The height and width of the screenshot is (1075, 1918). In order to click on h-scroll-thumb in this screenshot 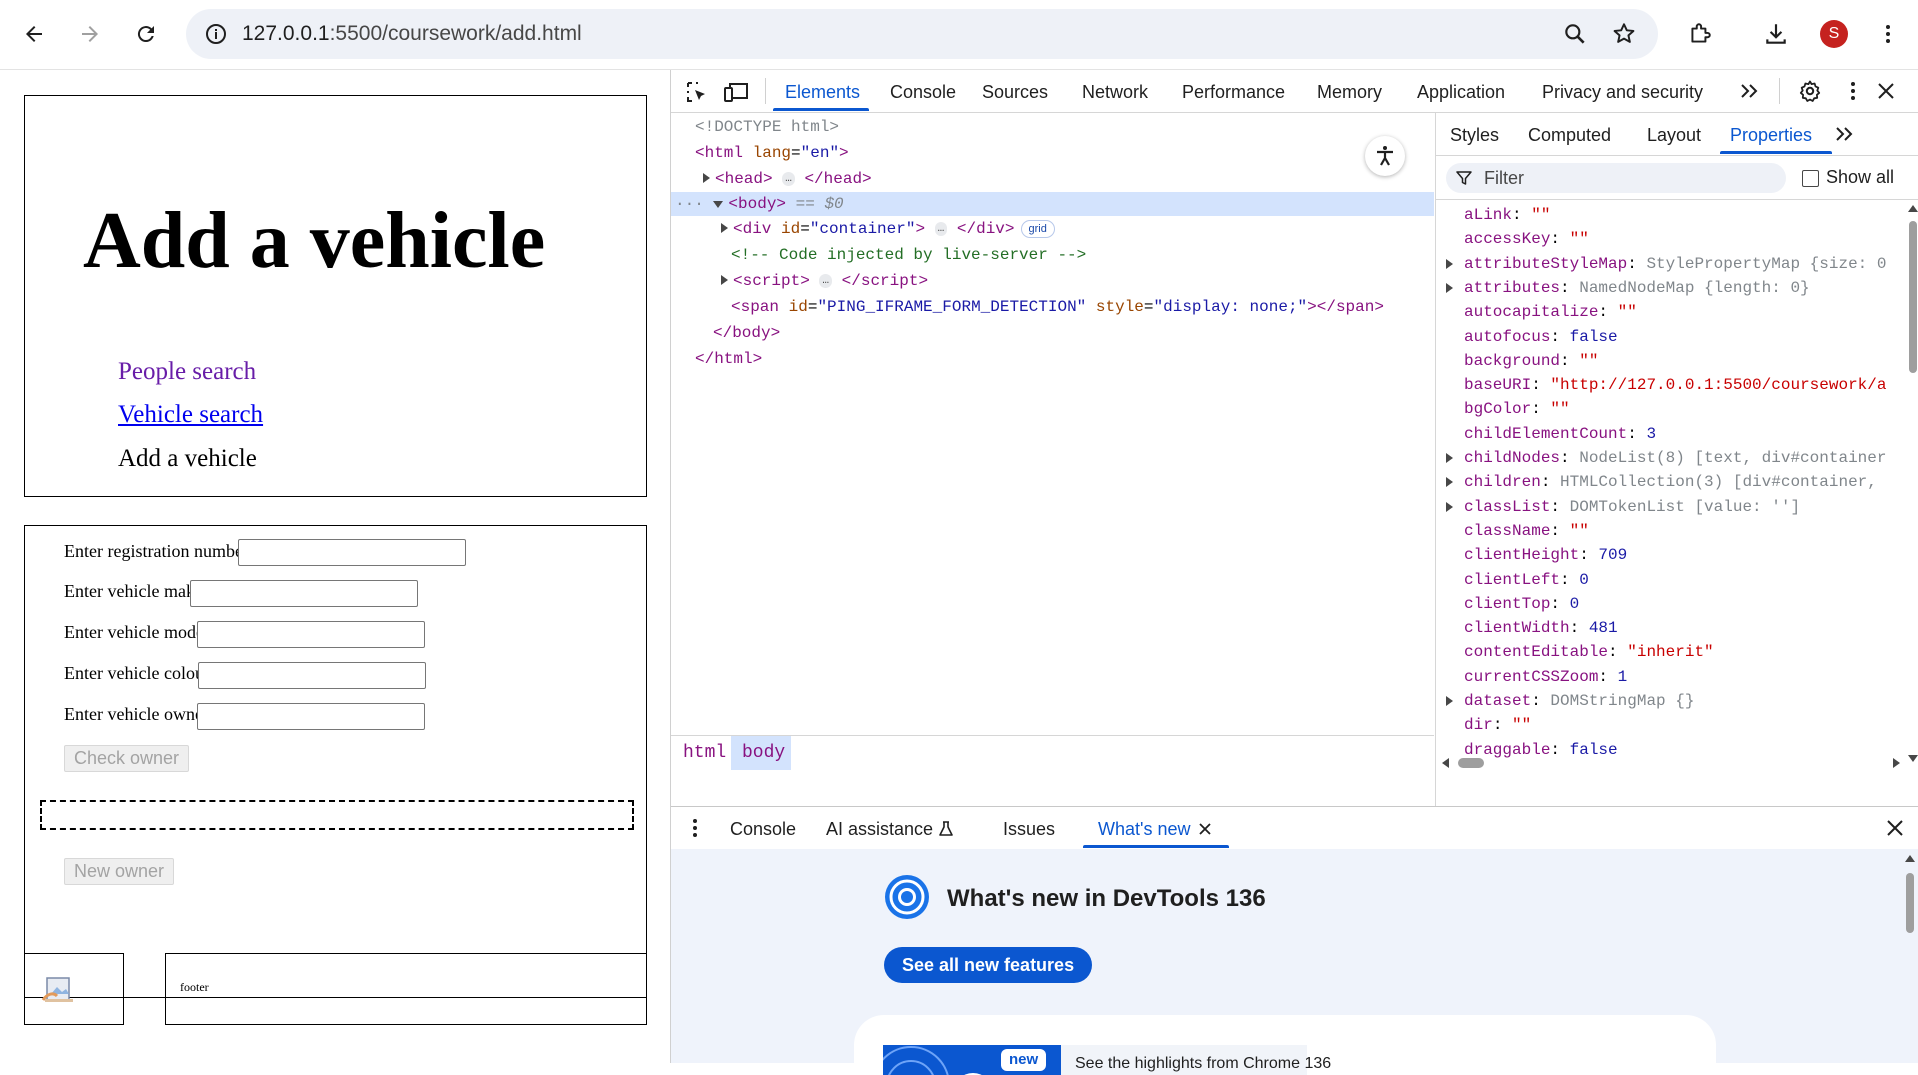, I will do `click(1471, 763)`.